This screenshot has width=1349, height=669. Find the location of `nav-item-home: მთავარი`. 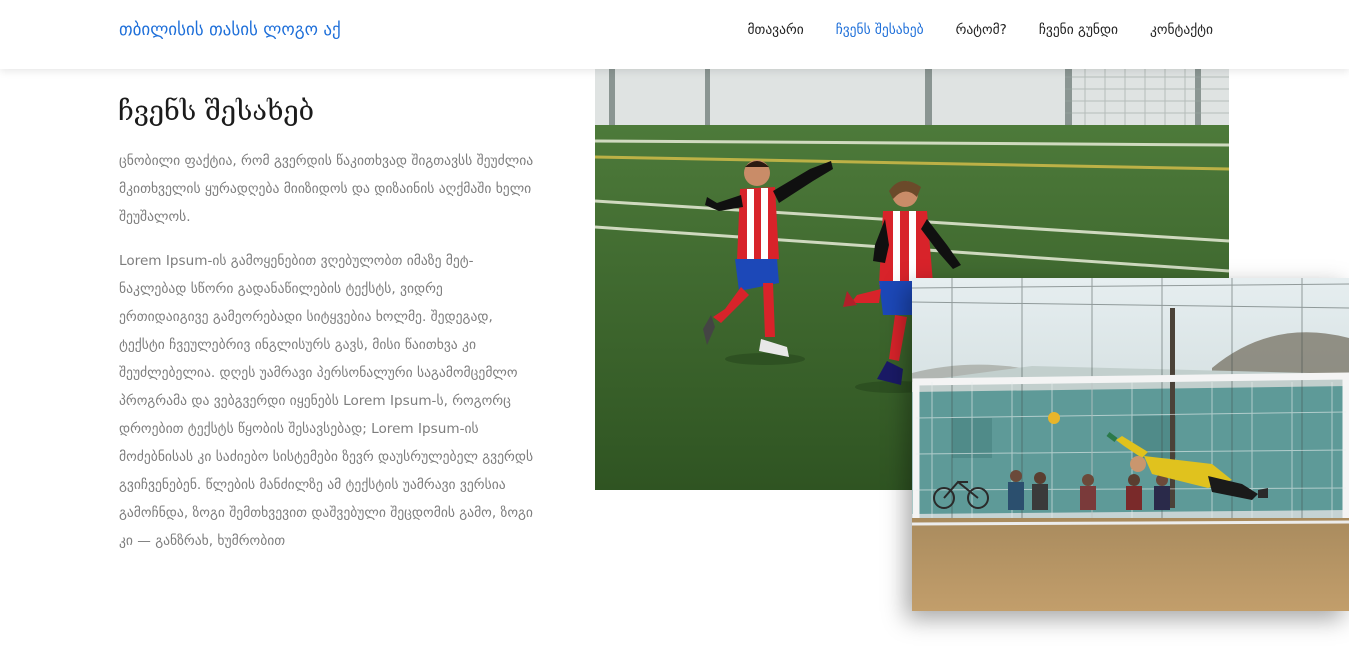

nav-item-home: მთავარი is located at coordinates (775, 30).